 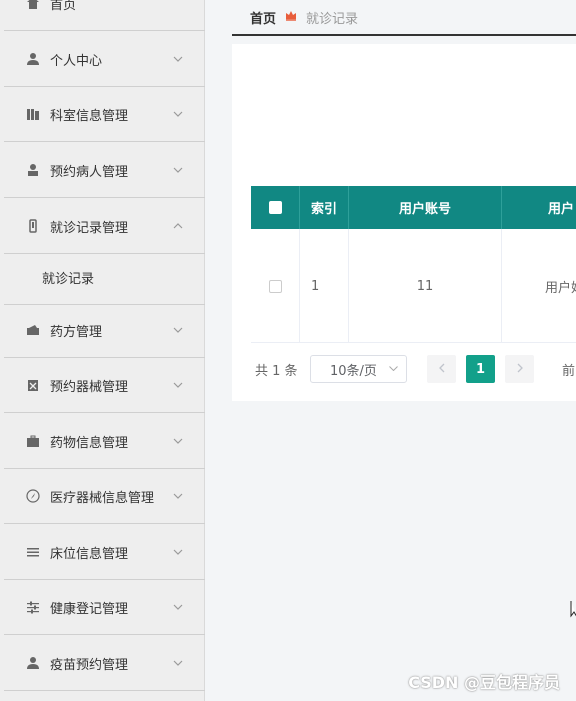 What do you see at coordinates (353, 371) in the screenshot?
I see `page-size-value: 10条/页` at bounding box center [353, 371].